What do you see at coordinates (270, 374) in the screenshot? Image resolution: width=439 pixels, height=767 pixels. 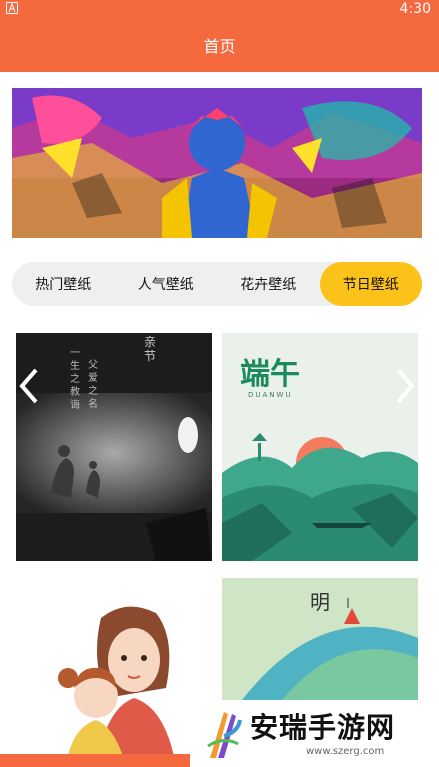 I see `card2-title: 端午` at bounding box center [270, 374].